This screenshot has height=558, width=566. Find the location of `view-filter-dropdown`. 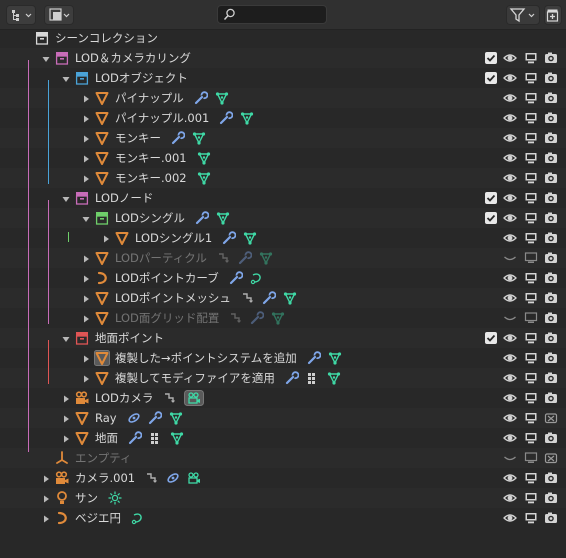

view-filter-dropdown is located at coordinates (59, 15).